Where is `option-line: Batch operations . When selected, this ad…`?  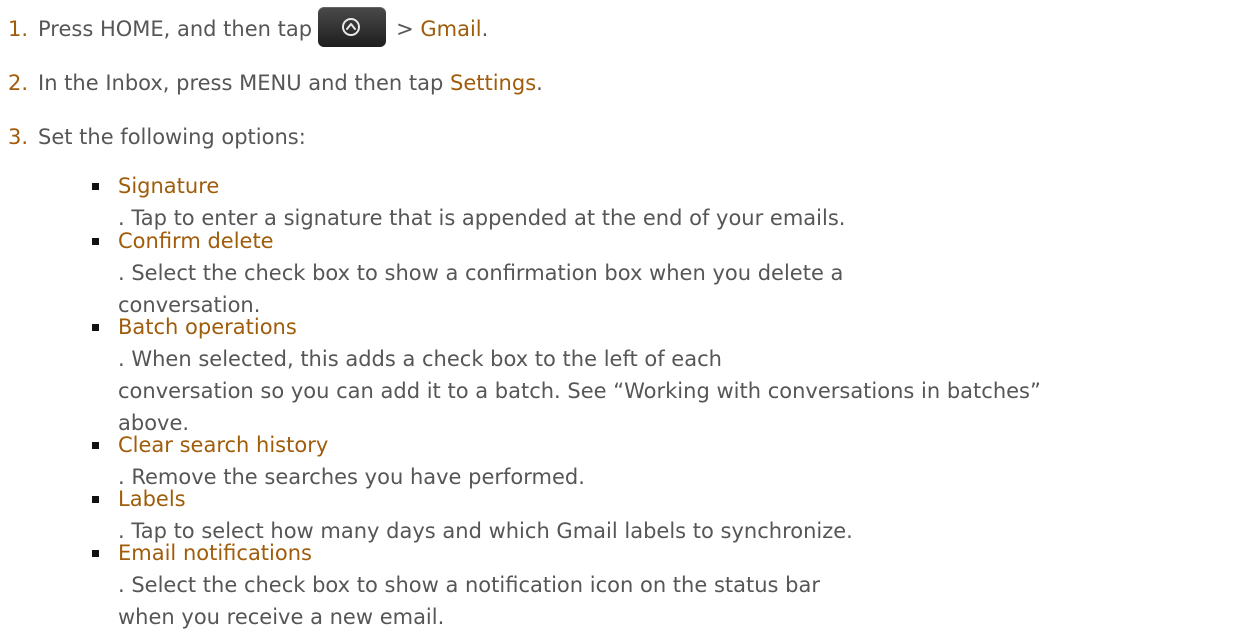 option-line: Batch operations . When selected, this ad… is located at coordinates (579, 343).